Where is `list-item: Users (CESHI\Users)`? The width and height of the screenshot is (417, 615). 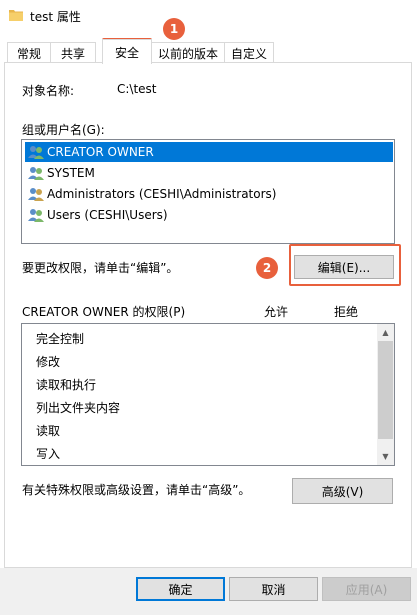
list-item: Users (CESHI\Users) is located at coordinates (209, 215).